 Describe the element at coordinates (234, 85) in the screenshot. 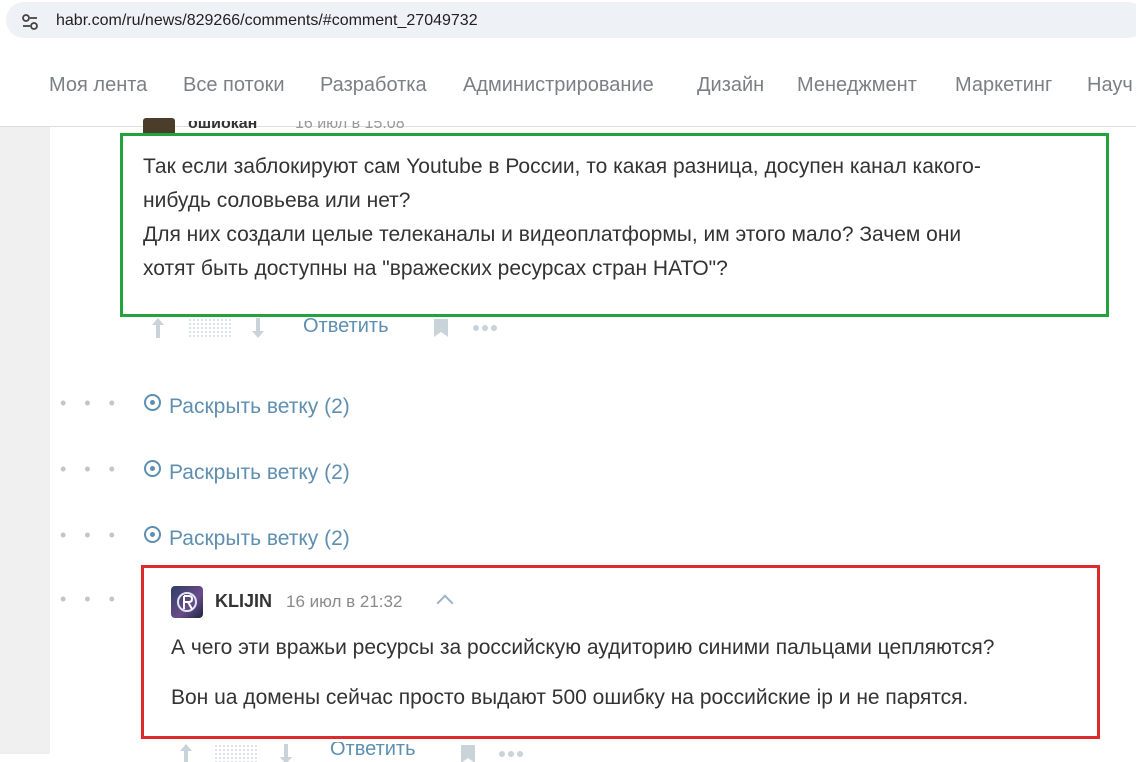

I see `nav-item-all-streams: Все потоки` at that location.